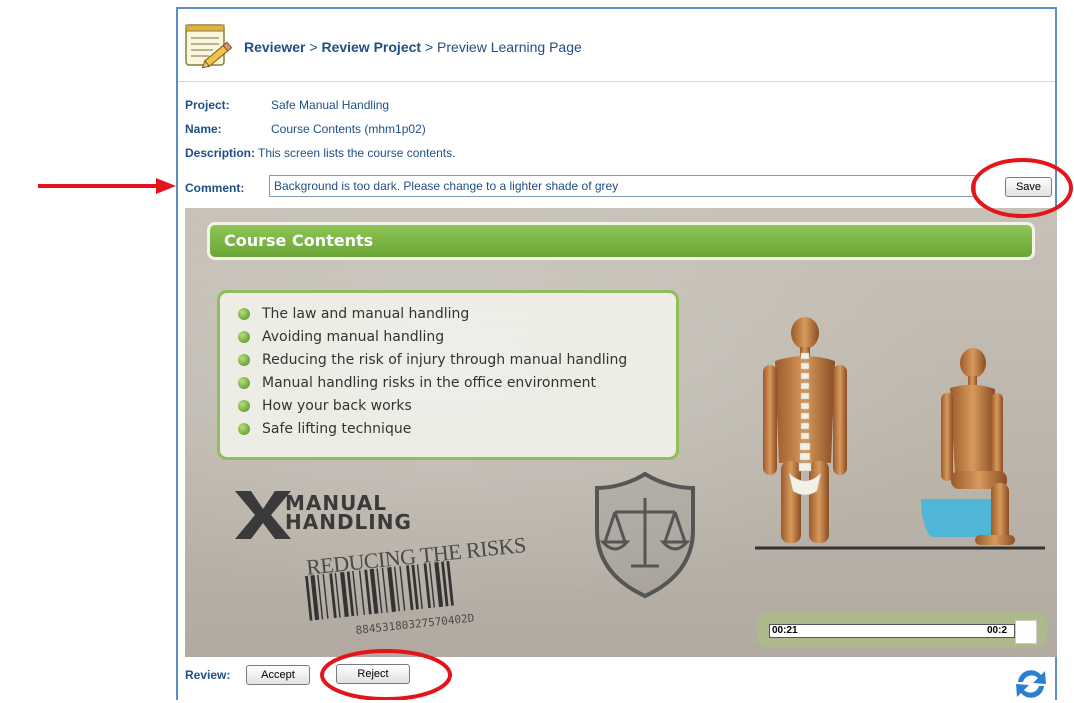 The width and height of the screenshot is (1074, 703). What do you see at coordinates (220, 153) in the screenshot?
I see `description-label: Description:` at bounding box center [220, 153].